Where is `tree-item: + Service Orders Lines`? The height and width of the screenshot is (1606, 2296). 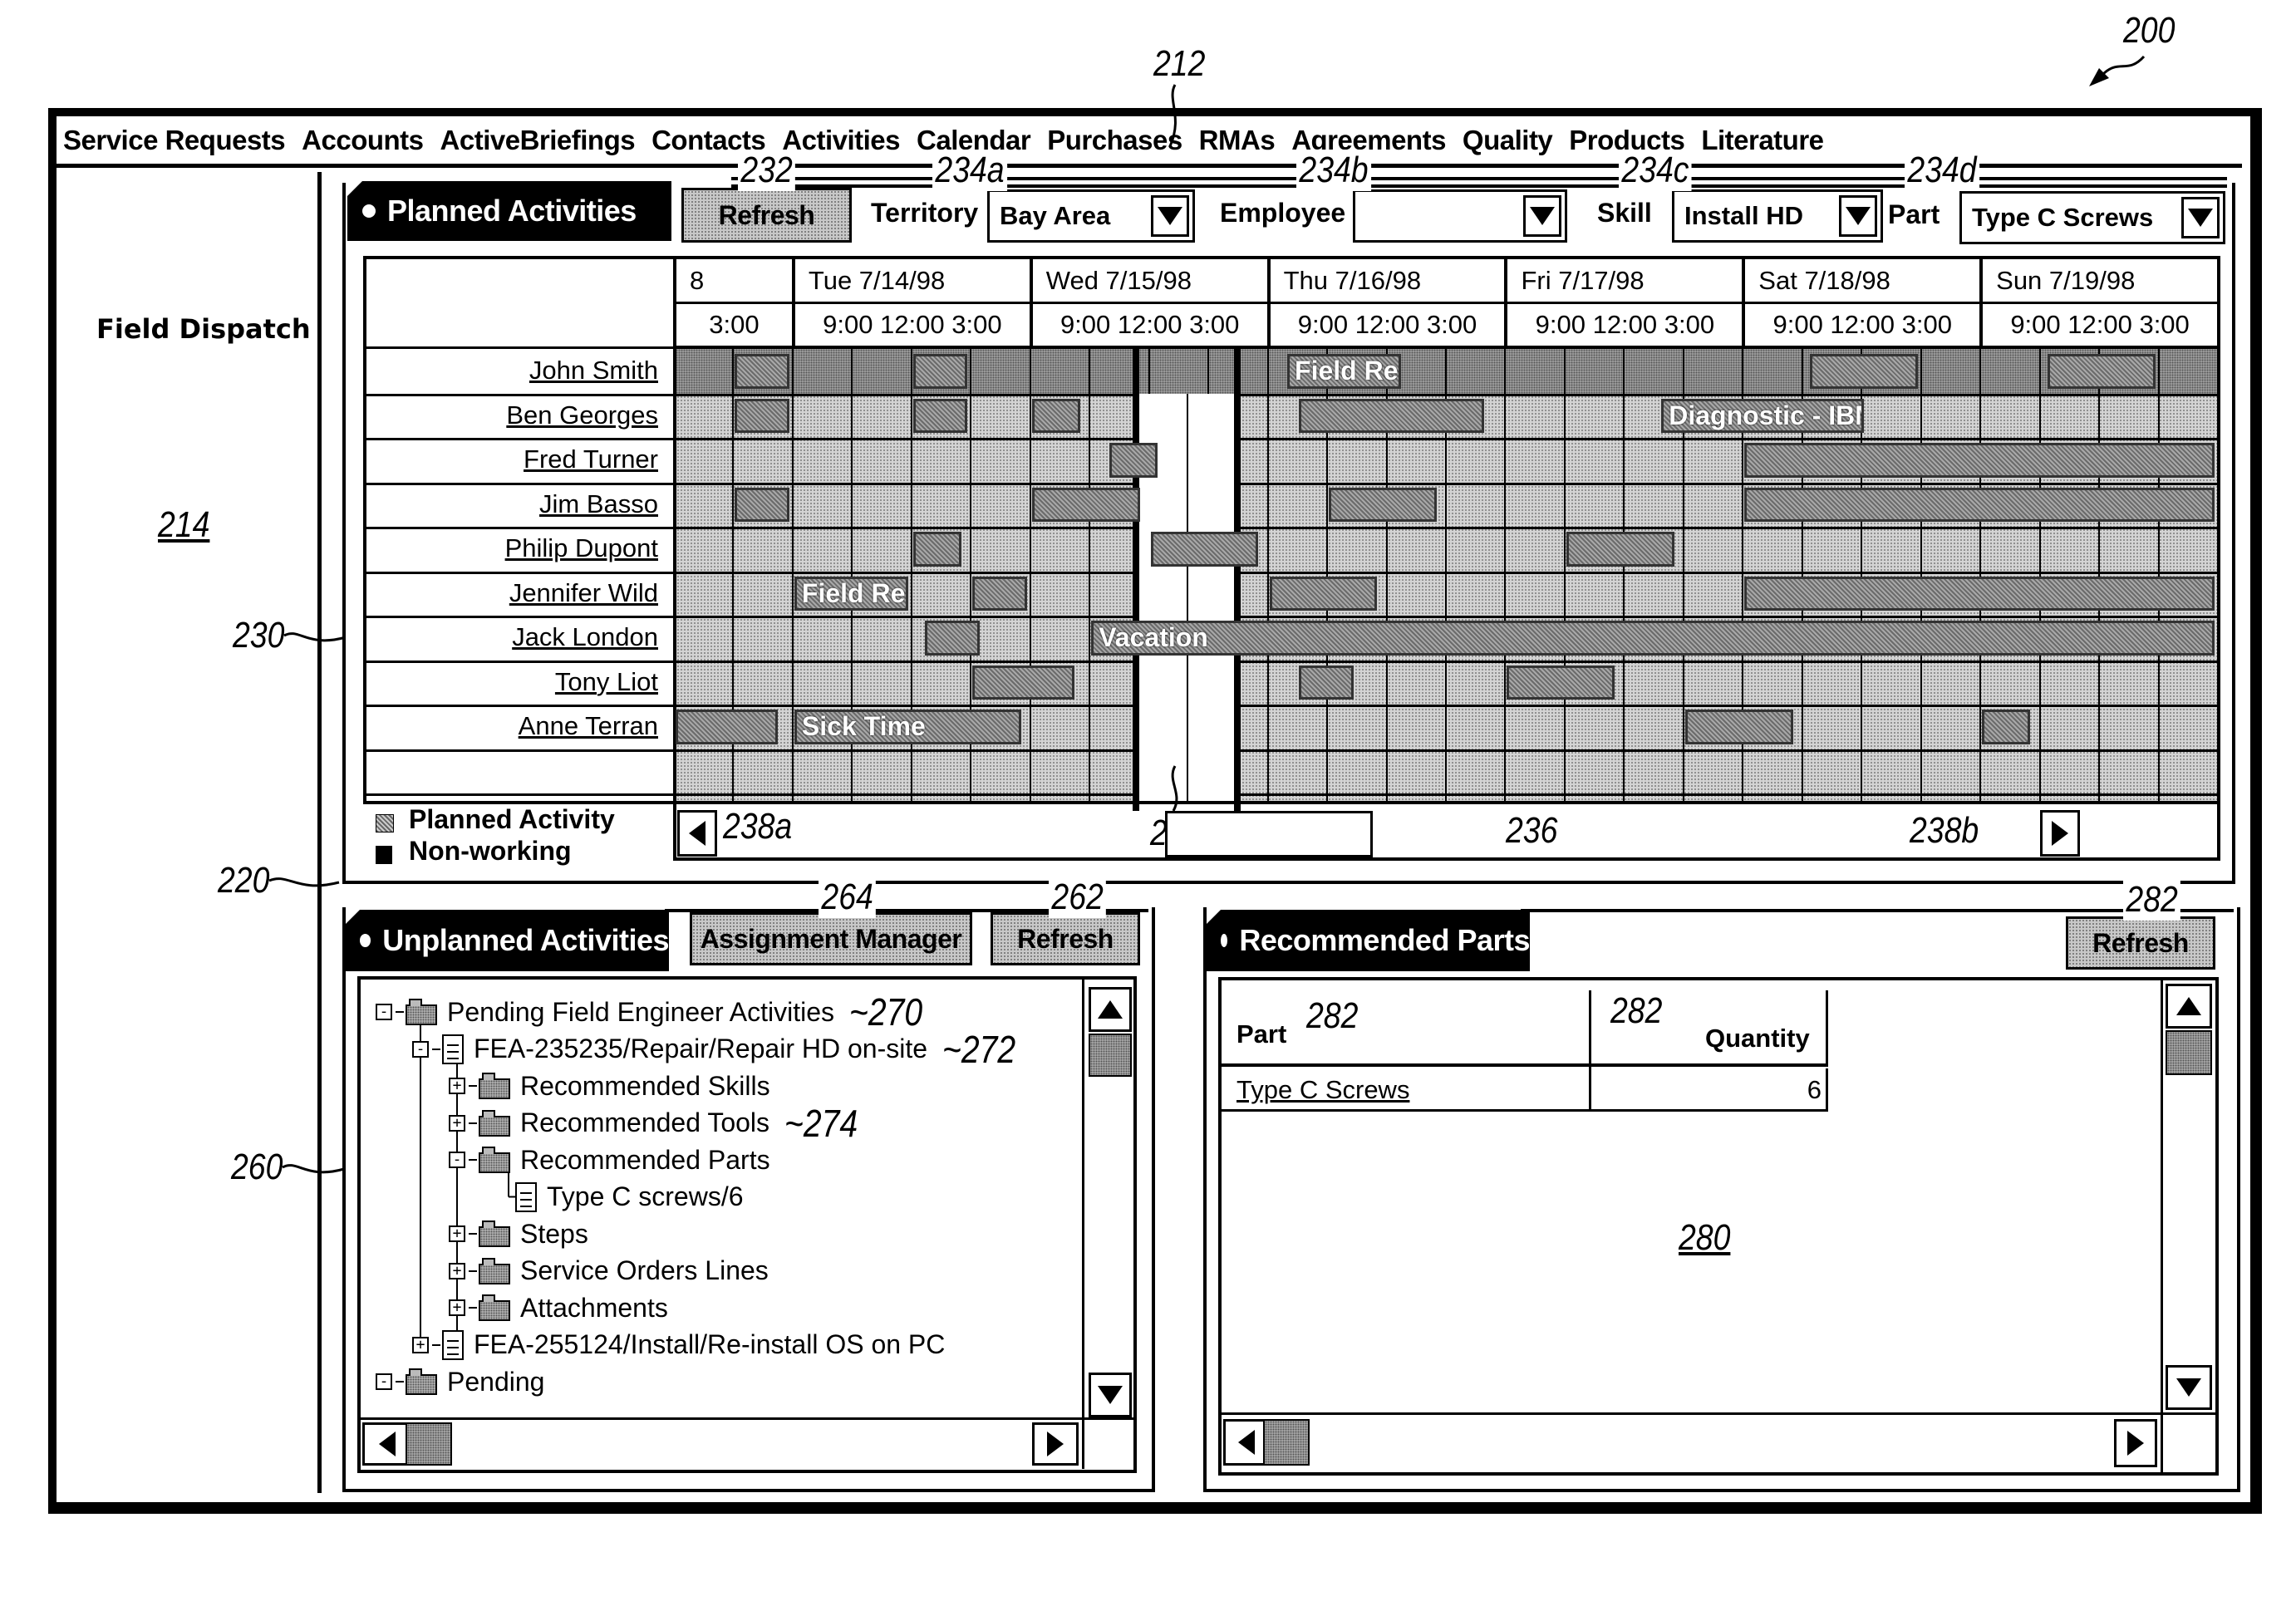 tree-item: + Service Orders Lines is located at coordinates (609, 1271).